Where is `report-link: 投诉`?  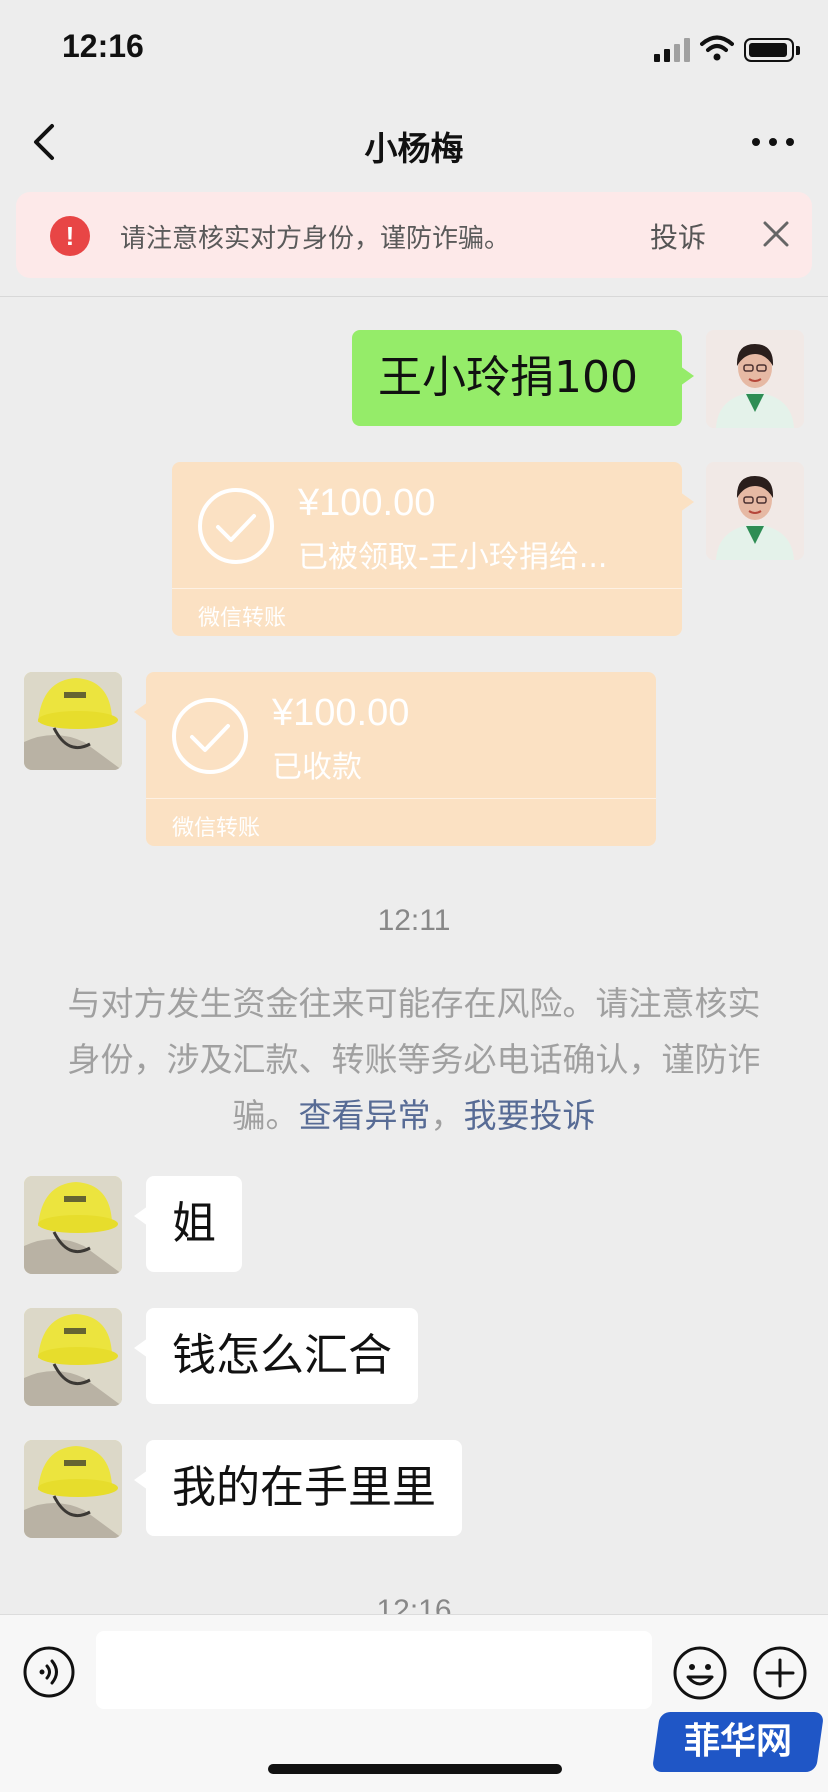 report-link: 投诉 is located at coordinates (678, 236).